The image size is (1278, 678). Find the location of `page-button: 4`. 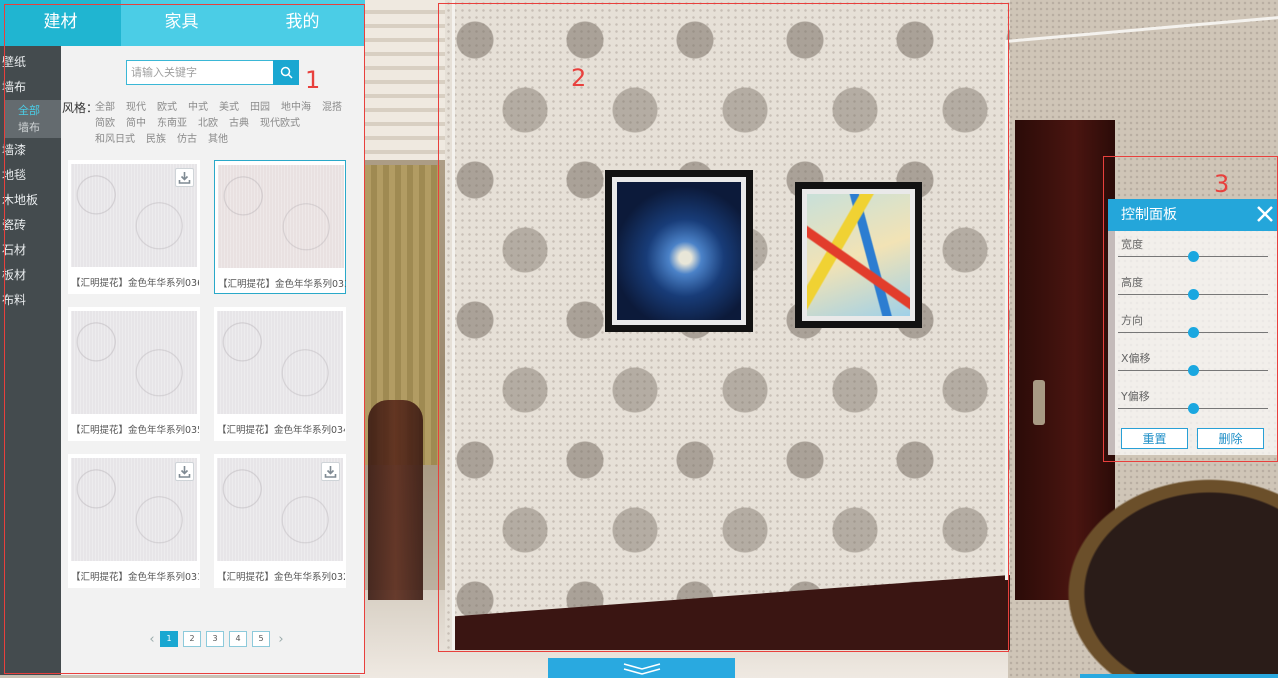

page-button: 4 is located at coordinates (238, 639).